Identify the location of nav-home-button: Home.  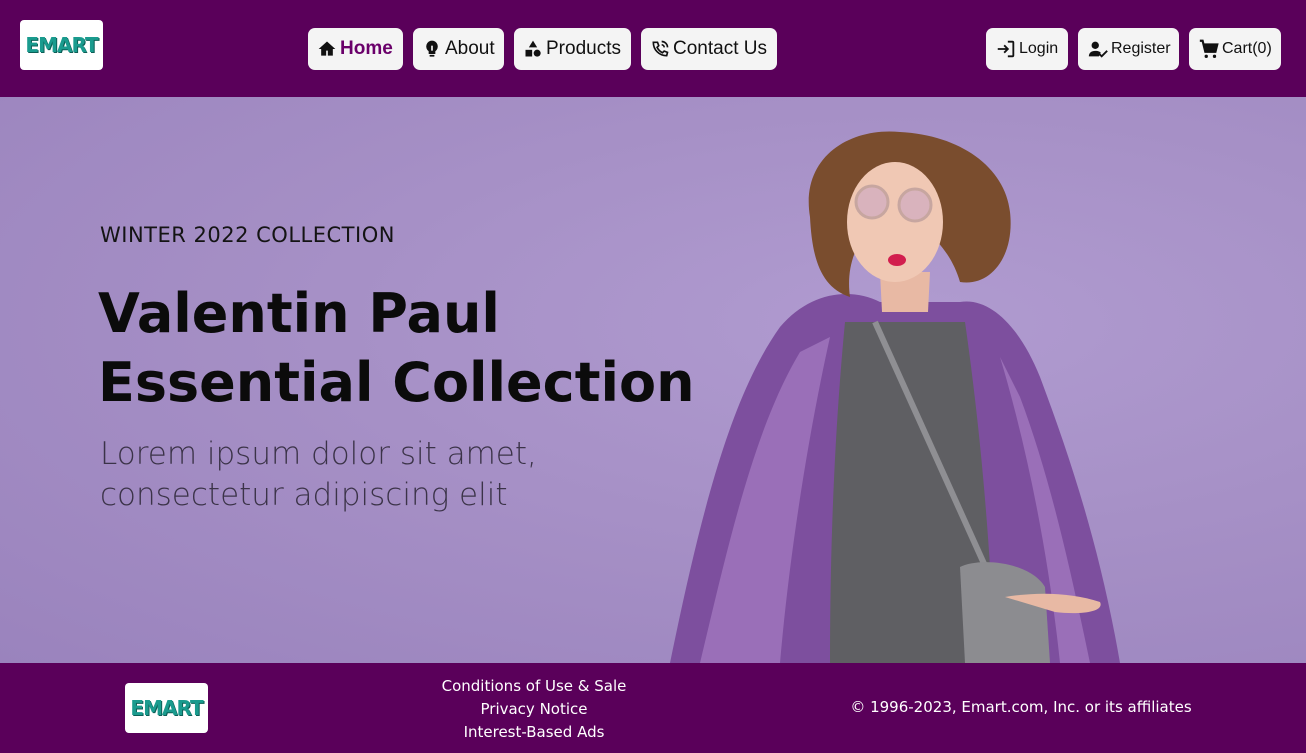
(355, 49).